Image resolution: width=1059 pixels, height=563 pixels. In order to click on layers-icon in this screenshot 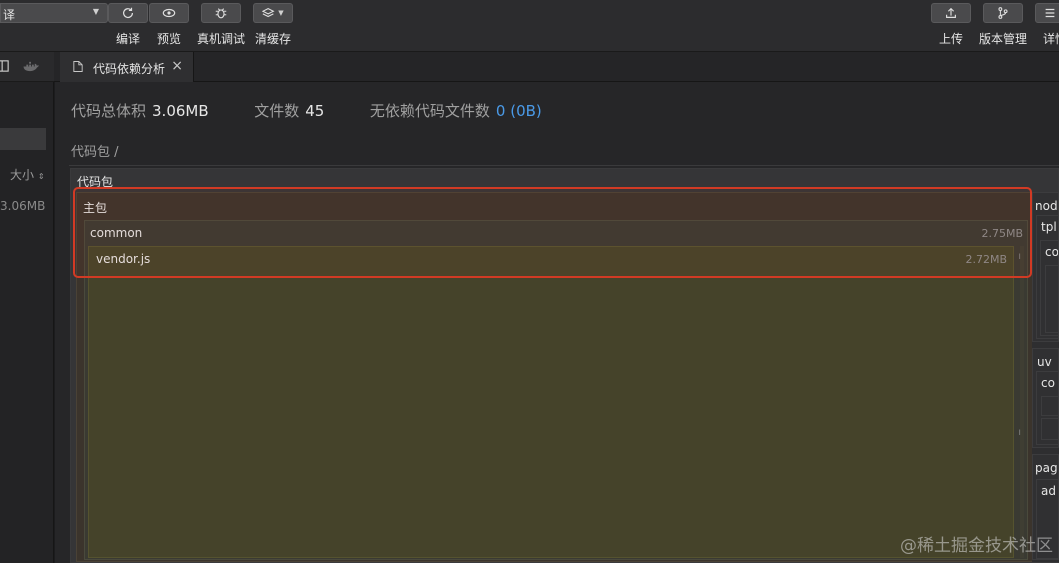, I will do `click(268, 13)`.